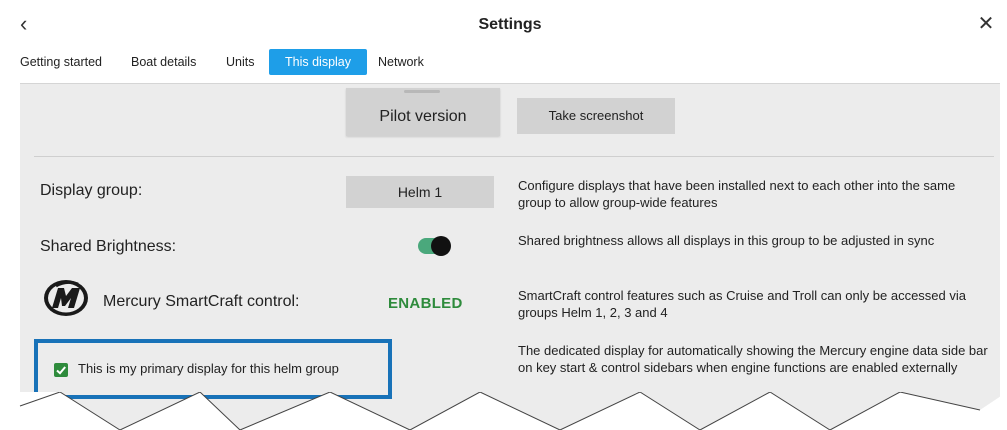 This screenshot has height=430, width=1007. What do you see at coordinates (66, 298) in the screenshot?
I see `mercury-logo-icon` at bounding box center [66, 298].